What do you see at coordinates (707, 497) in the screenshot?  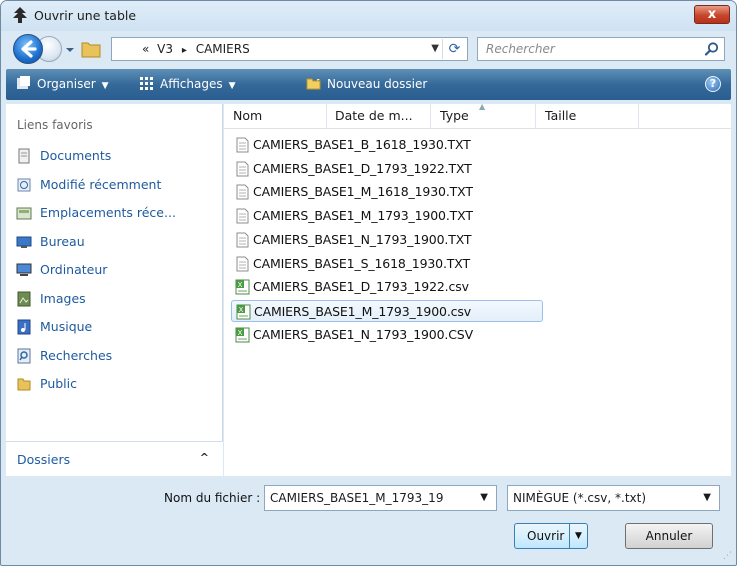 I see `file-type-dropdown-icon: ▼` at bounding box center [707, 497].